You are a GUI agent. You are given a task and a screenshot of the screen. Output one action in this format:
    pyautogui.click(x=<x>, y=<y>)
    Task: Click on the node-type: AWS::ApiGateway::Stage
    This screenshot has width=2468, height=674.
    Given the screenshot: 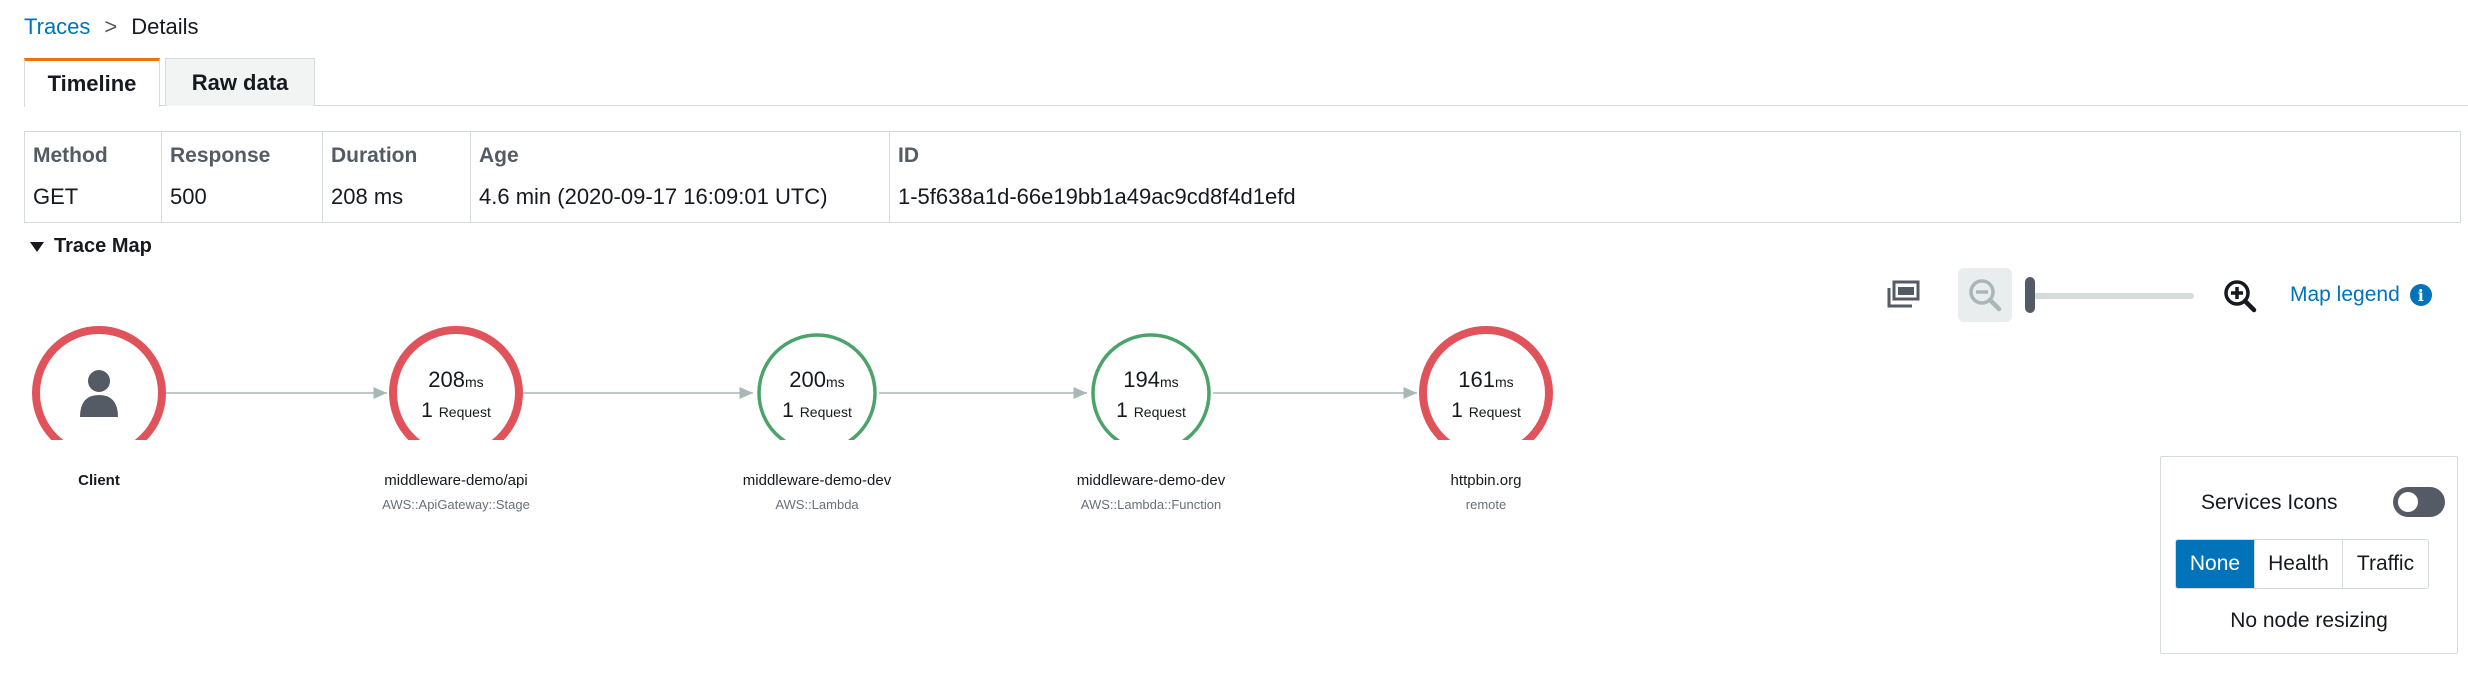 What is the action you would take?
    pyautogui.click(x=456, y=504)
    